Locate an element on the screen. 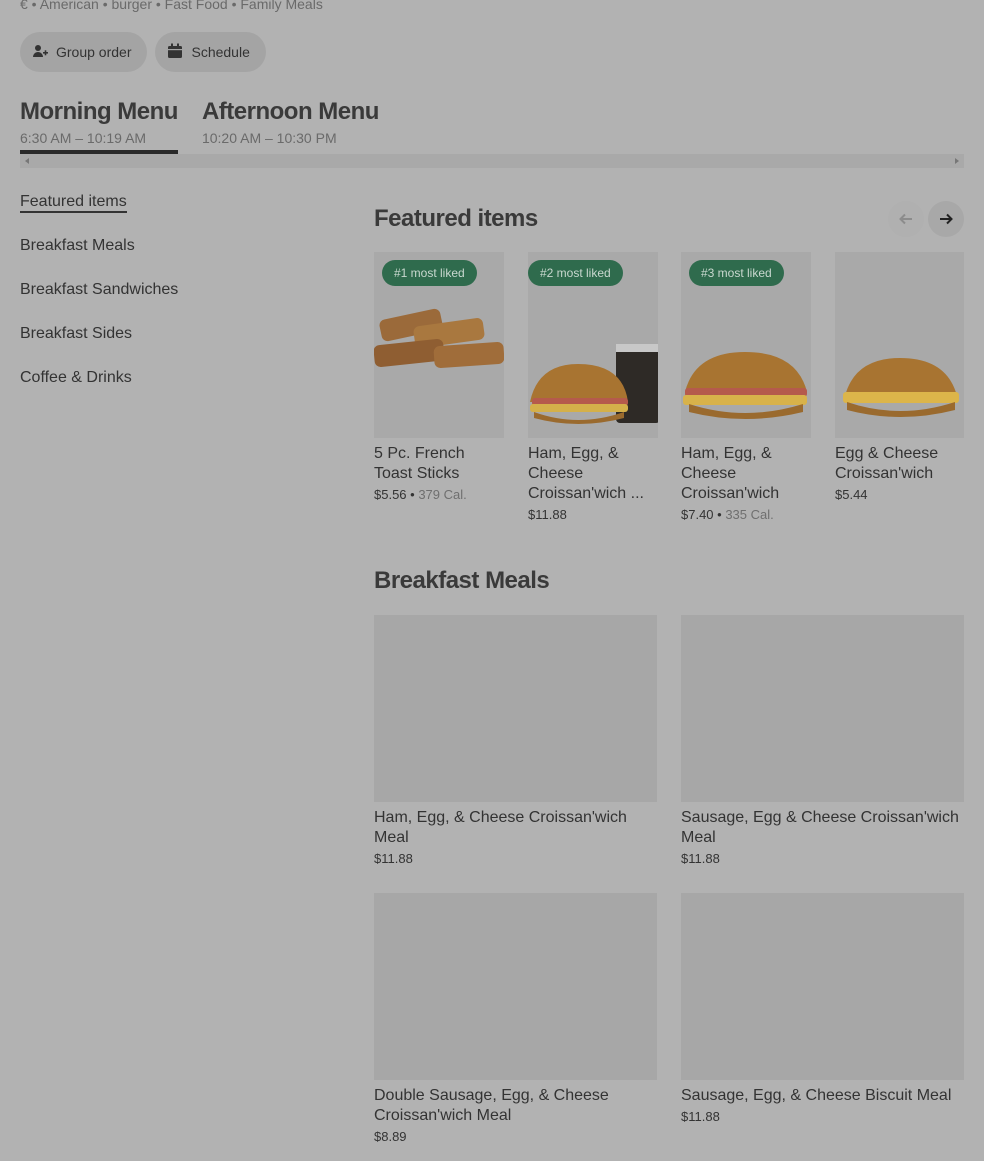  item-name: Ham, Egg, & Cheese Croissan'wich is located at coordinates (730, 473).